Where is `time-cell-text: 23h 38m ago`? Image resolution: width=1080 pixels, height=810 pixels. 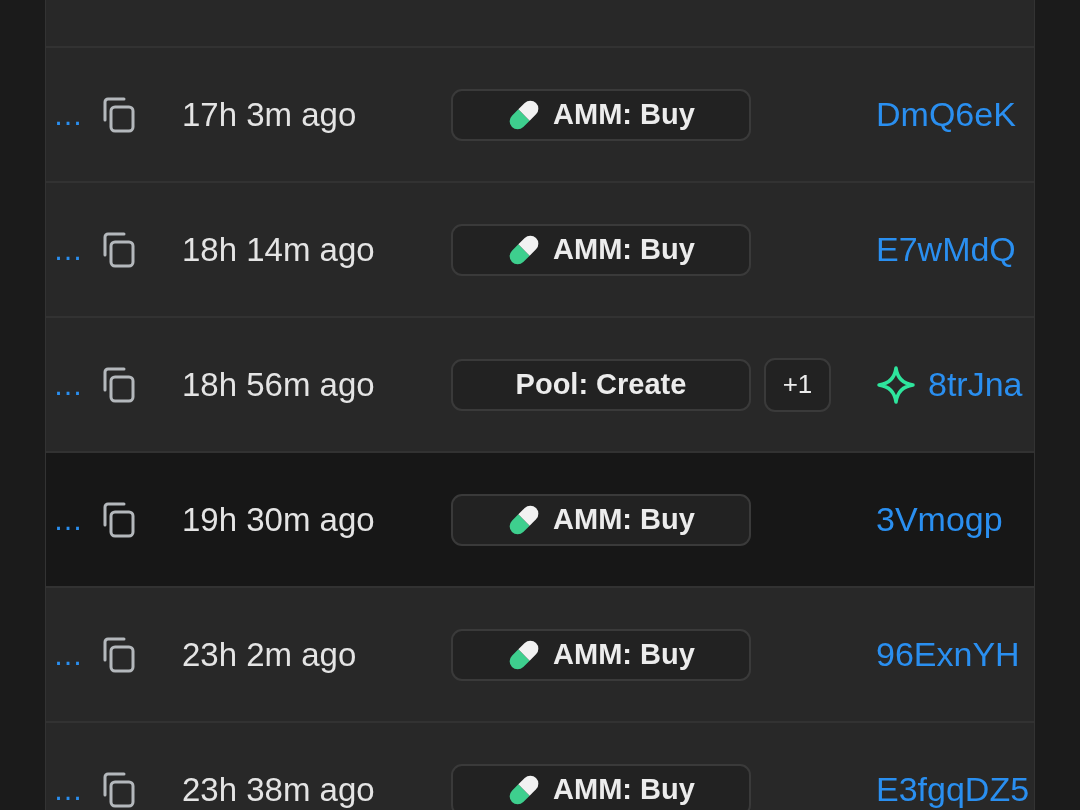 time-cell-text: 23h 38m ago is located at coordinates (279, 789).